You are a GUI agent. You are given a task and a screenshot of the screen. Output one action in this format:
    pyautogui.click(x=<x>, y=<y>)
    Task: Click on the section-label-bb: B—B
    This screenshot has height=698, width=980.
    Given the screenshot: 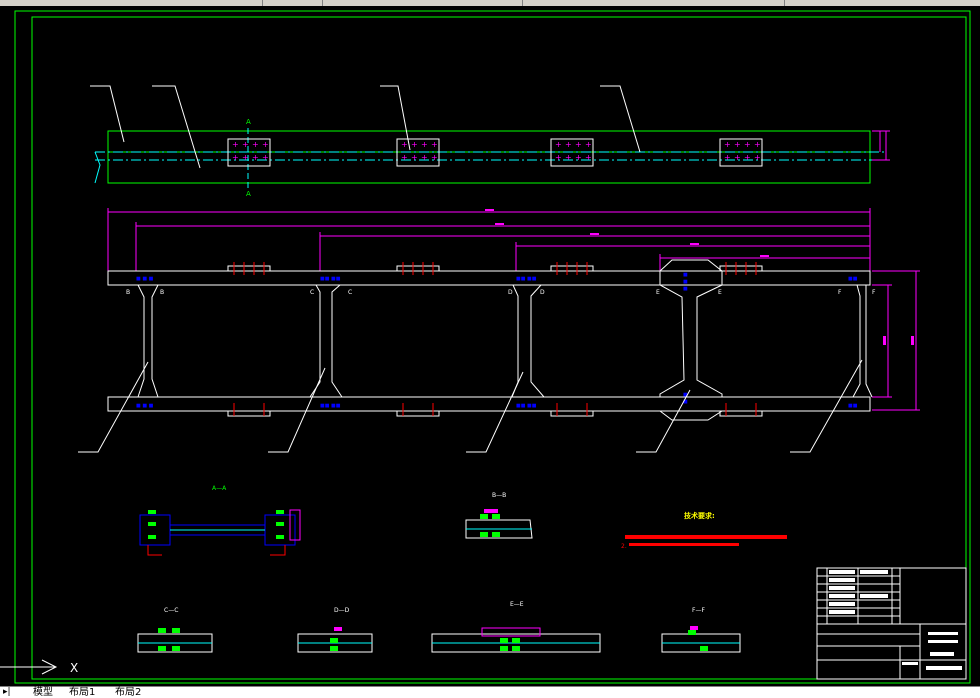 What is the action you would take?
    pyautogui.click(x=499, y=495)
    